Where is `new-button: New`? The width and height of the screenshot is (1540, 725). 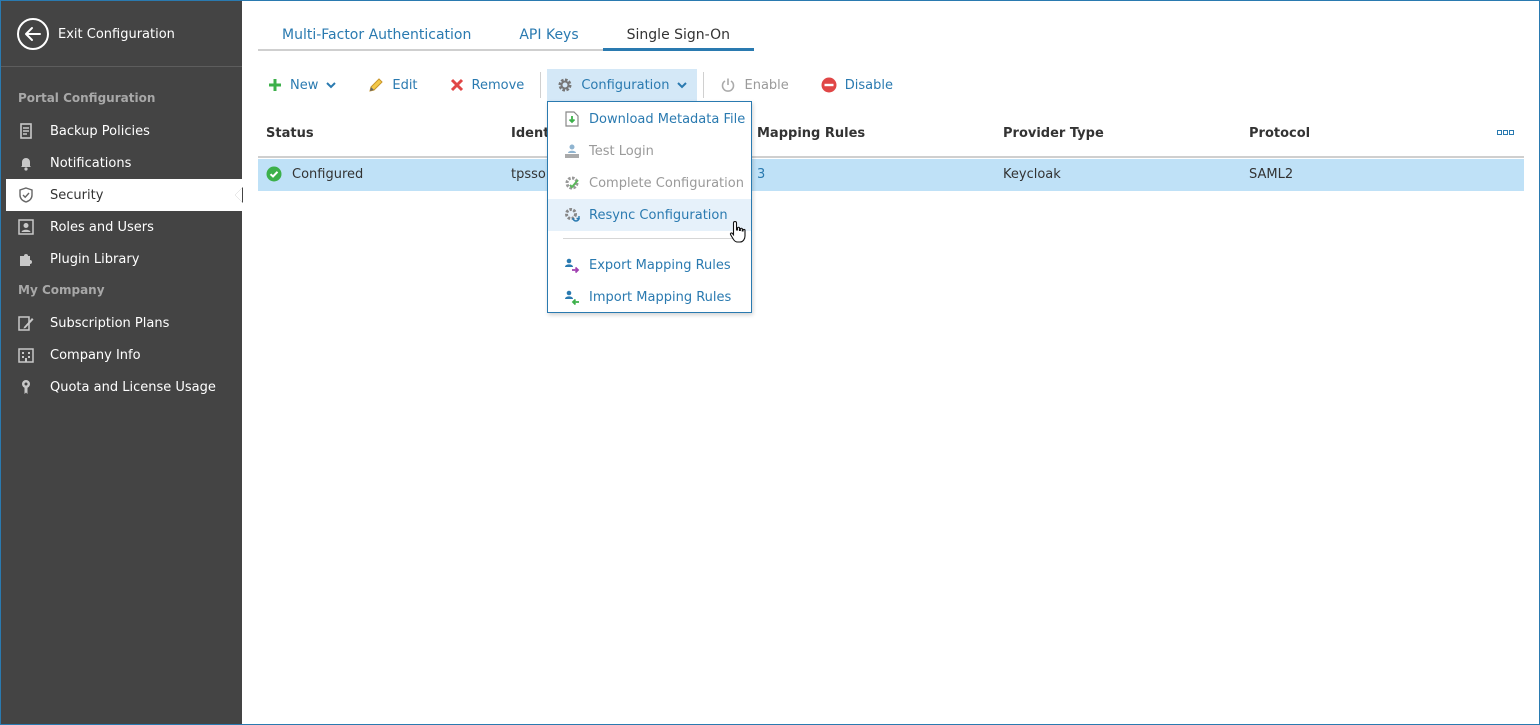
new-button: New is located at coordinates (302, 85).